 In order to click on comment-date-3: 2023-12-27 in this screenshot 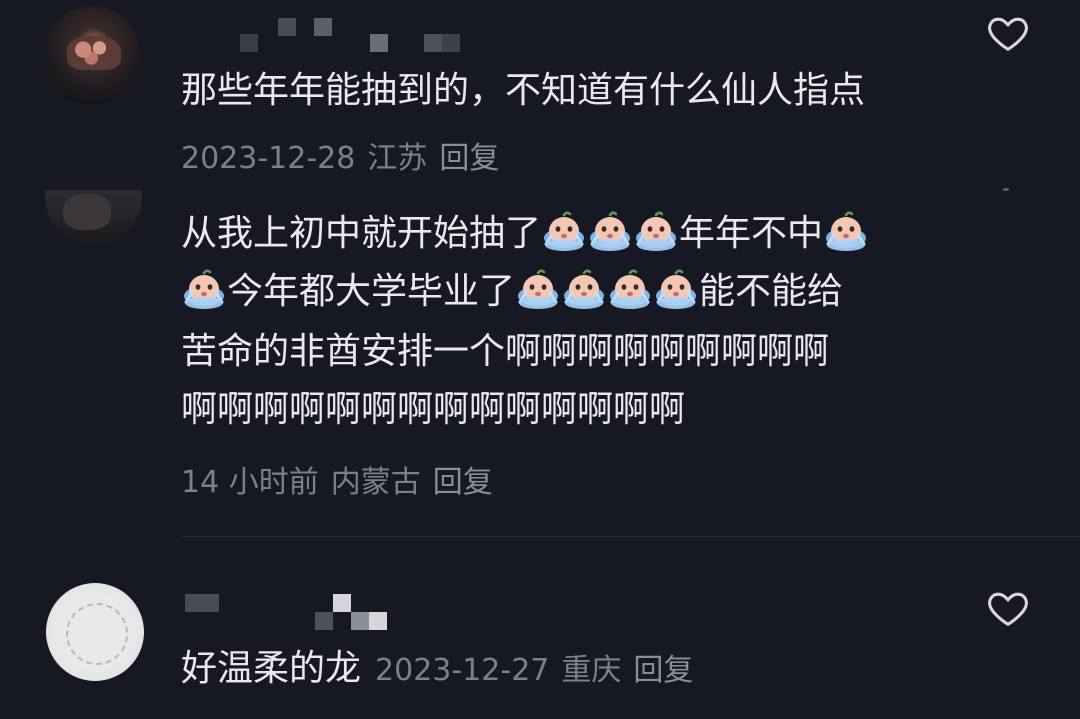, I will do `click(462, 670)`.